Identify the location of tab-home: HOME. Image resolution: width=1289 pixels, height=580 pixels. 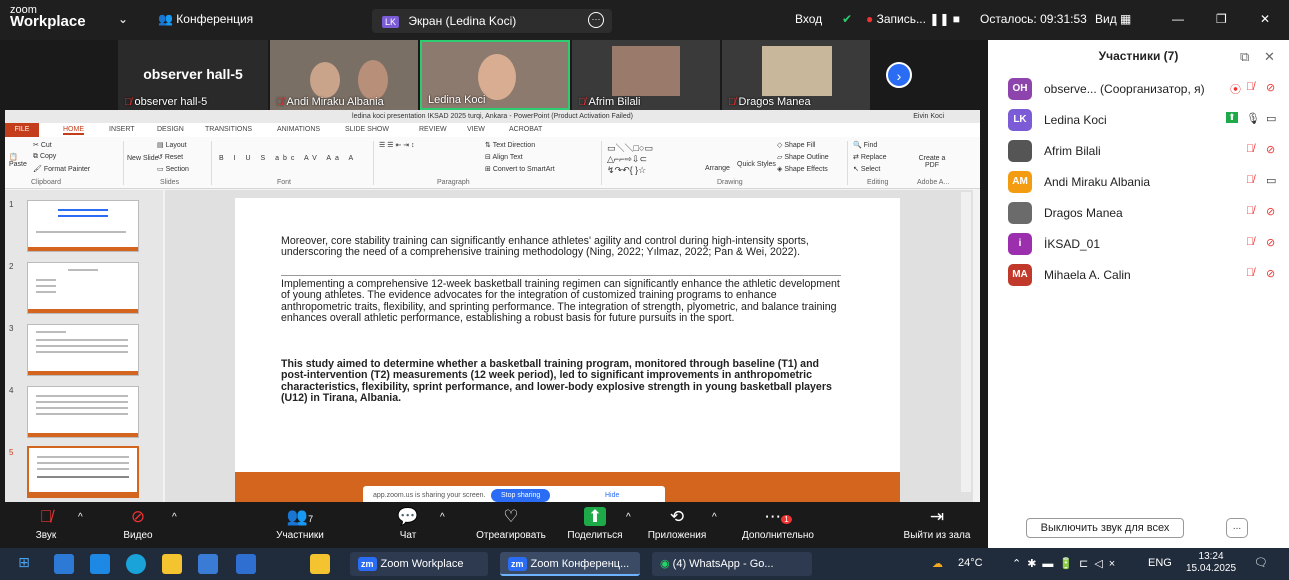
(73, 130).